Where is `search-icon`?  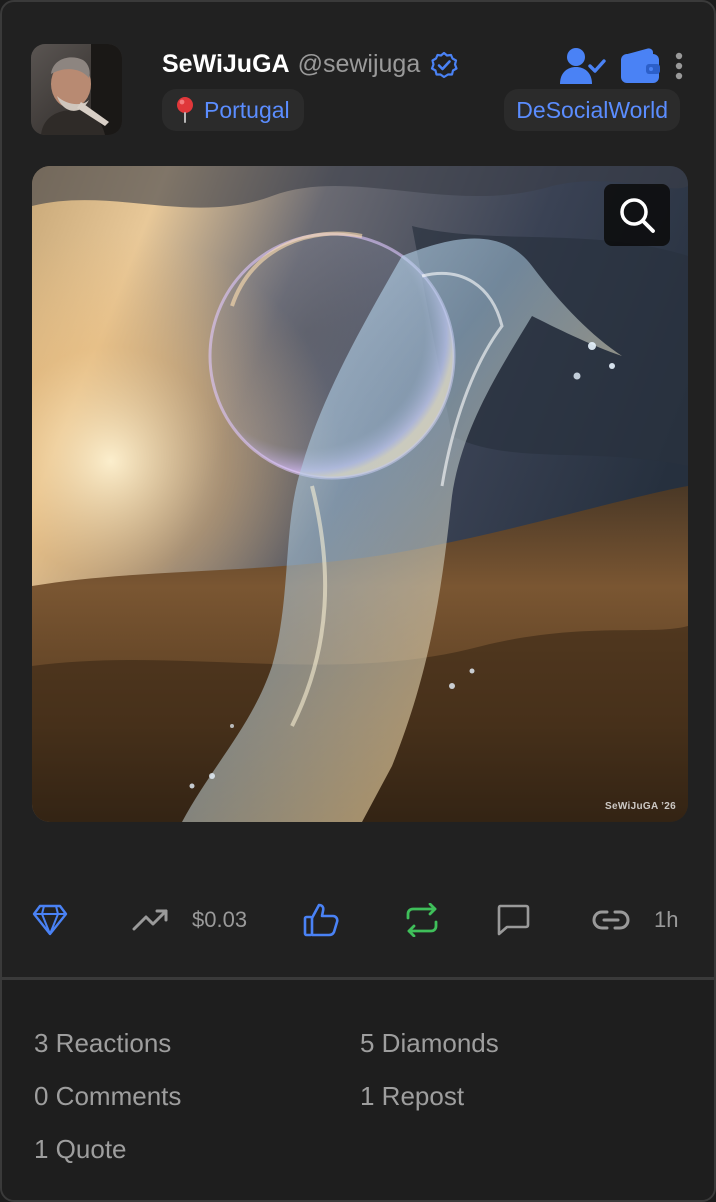
search-icon is located at coordinates (637, 215).